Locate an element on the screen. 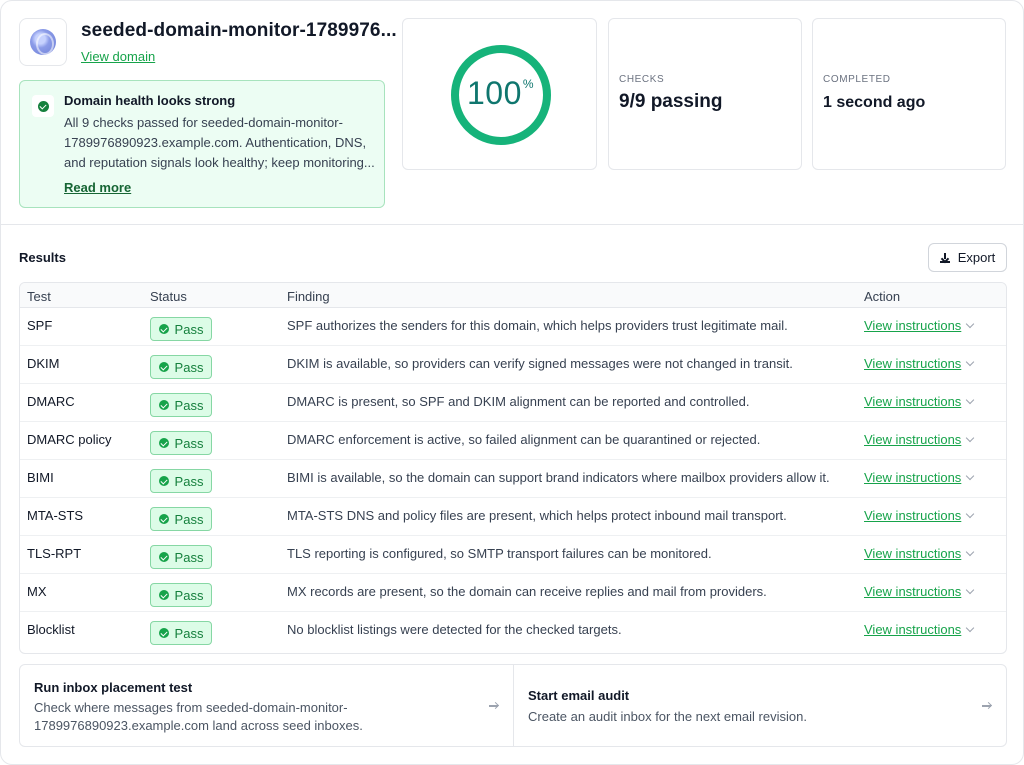 The height and width of the screenshot is (765, 1024). table-header: Test Status Finding Action is located at coordinates (513, 295).